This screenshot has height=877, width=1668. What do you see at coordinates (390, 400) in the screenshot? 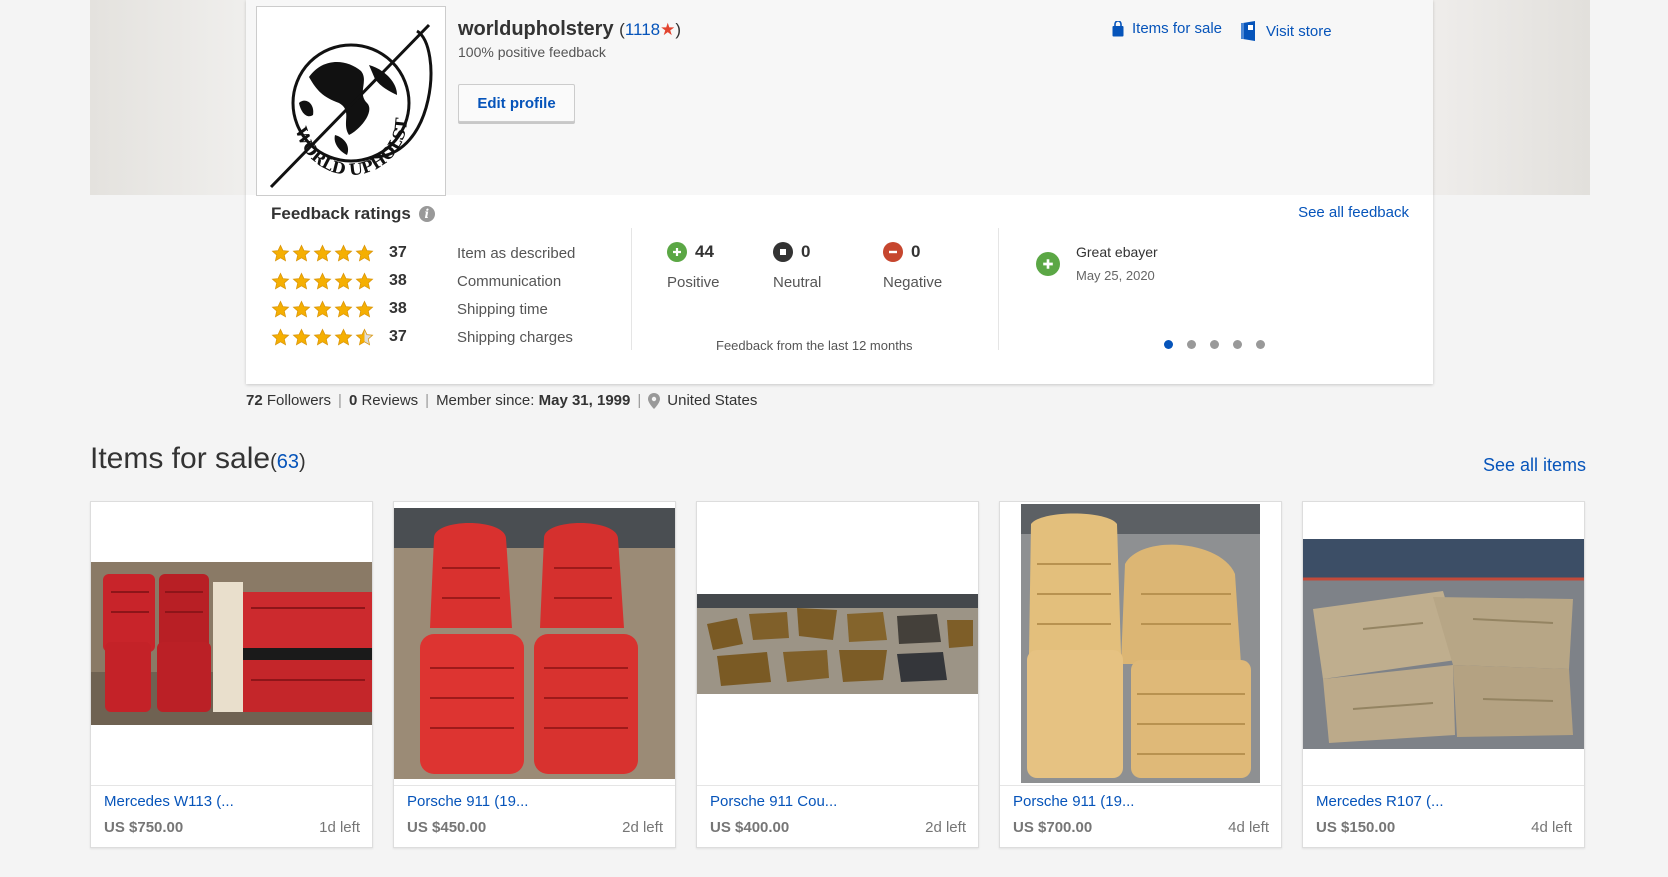
I see `reviews-label: Reviews` at bounding box center [390, 400].